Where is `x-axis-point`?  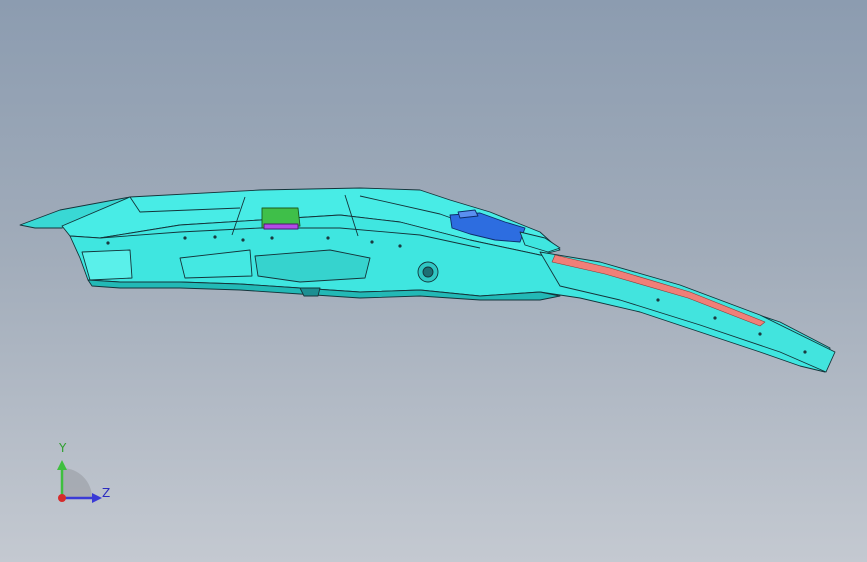
x-axis-point is located at coordinates (62, 498).